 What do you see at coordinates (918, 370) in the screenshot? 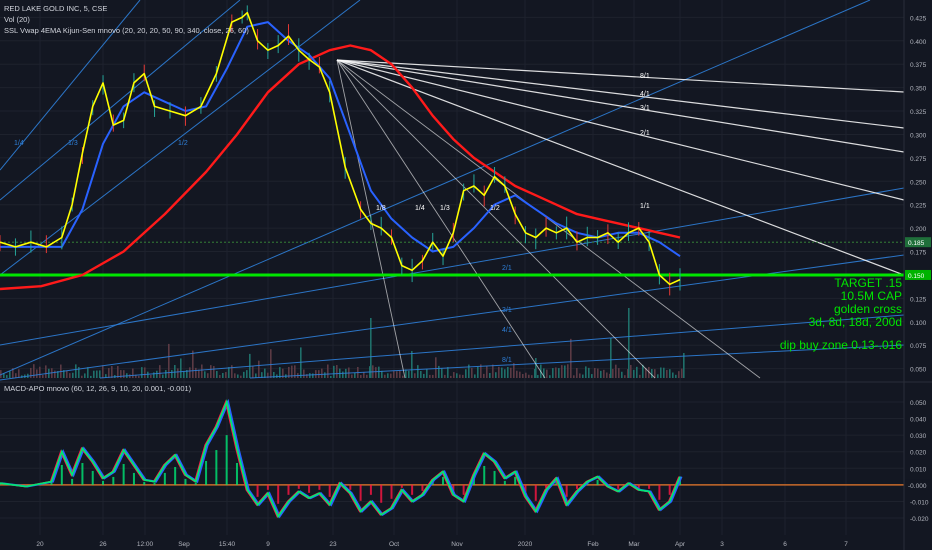
I see `price-tick-label: 0.050` at bounding box center [918, 370].